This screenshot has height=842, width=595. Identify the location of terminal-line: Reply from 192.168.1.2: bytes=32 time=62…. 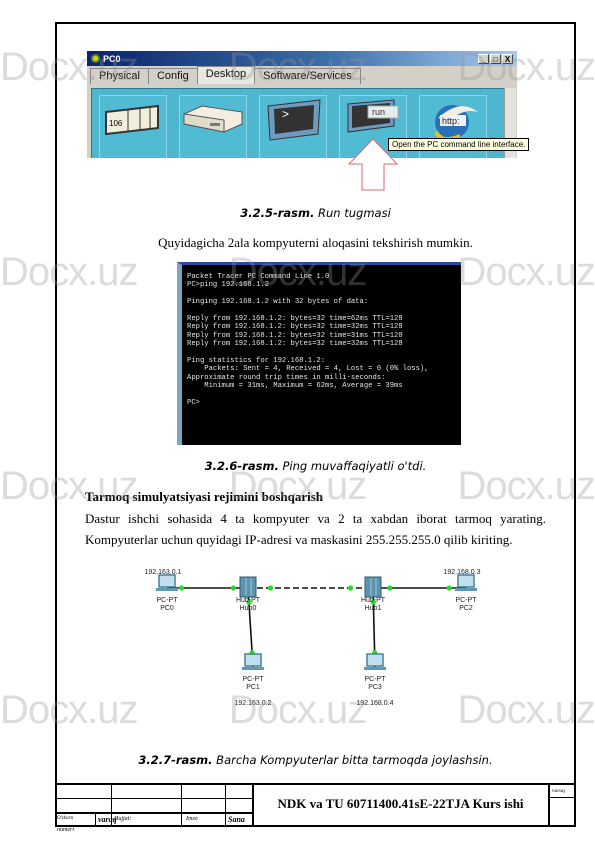
(295, 319).